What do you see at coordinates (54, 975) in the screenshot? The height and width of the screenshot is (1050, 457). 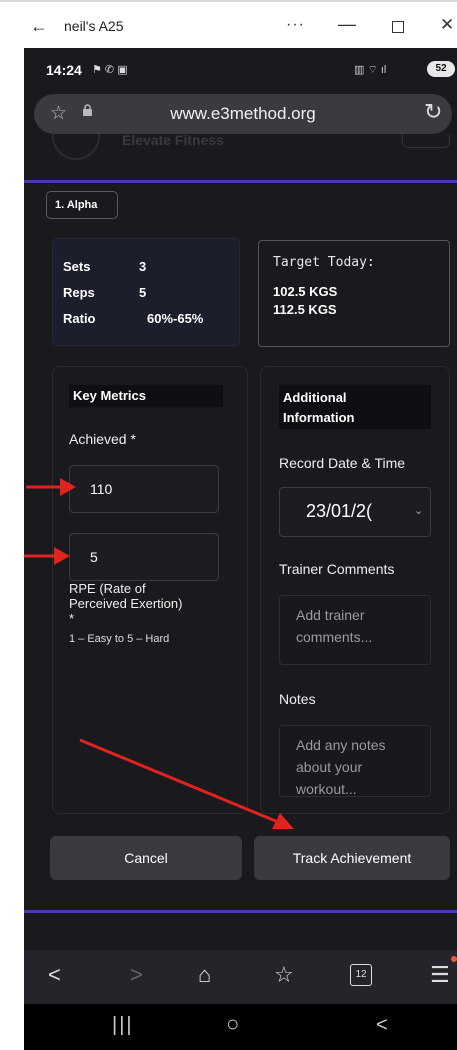 I see `nav-back-icon: <` at bounding box center [54, 975].